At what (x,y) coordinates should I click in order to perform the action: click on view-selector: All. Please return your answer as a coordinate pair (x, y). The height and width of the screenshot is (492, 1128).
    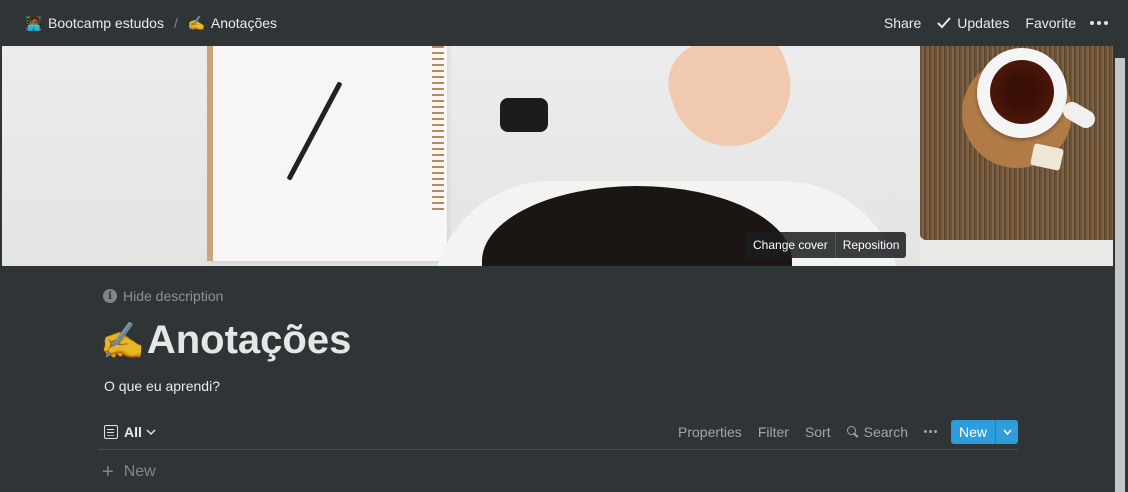
    Looking at the image, I should click on (127, 432).